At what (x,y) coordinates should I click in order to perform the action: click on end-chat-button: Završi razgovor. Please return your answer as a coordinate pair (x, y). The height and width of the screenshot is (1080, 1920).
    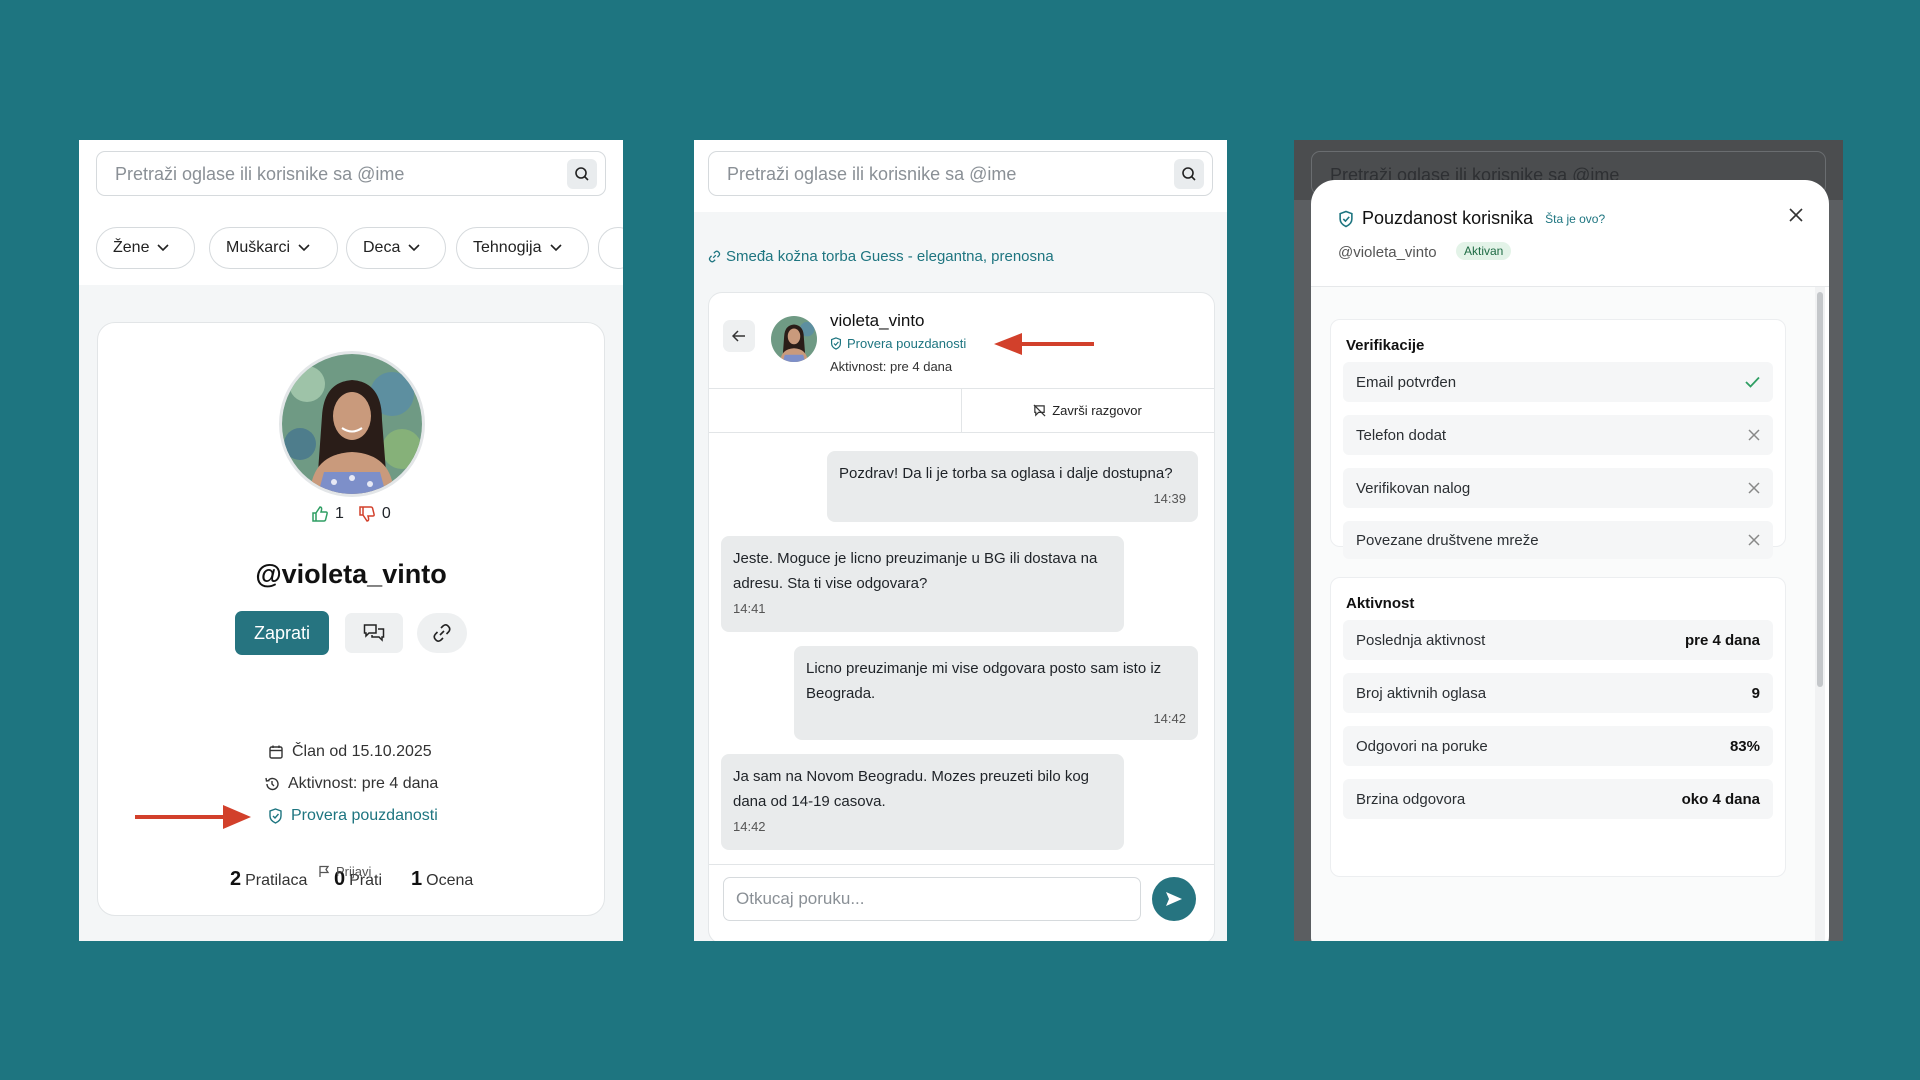
    Looking at the image, I should click on (1087, 410).